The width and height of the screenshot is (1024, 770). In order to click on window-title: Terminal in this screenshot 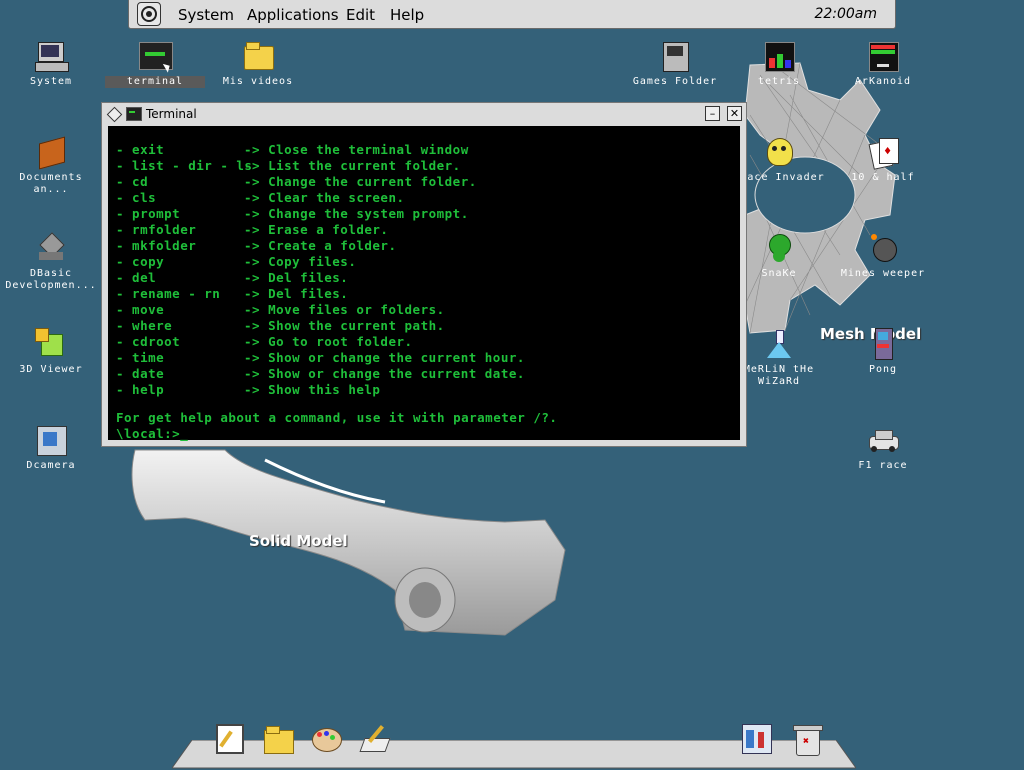, I will do `click(171, 114)`.